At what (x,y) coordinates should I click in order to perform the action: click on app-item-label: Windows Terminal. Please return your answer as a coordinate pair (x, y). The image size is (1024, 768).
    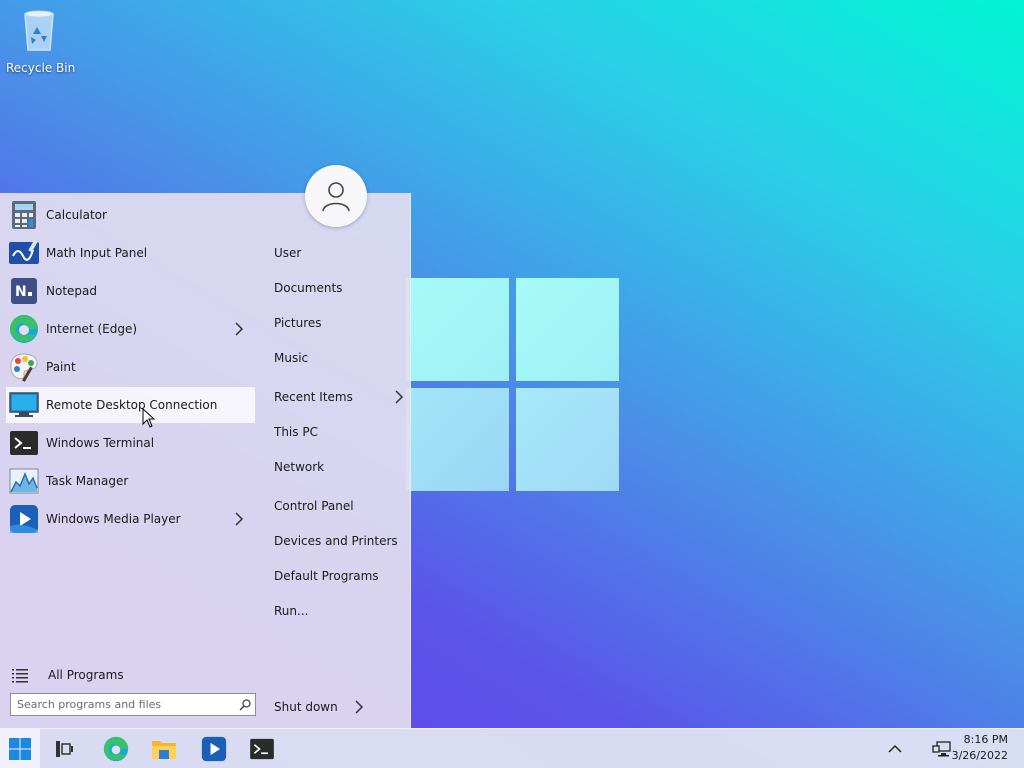
    Looking at the image, I should click on (100, 443).